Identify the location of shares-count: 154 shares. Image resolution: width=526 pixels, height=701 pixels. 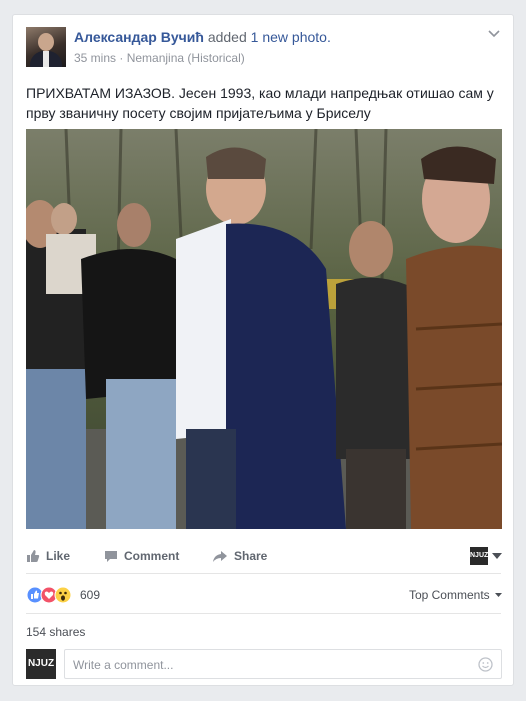
(55, 632).